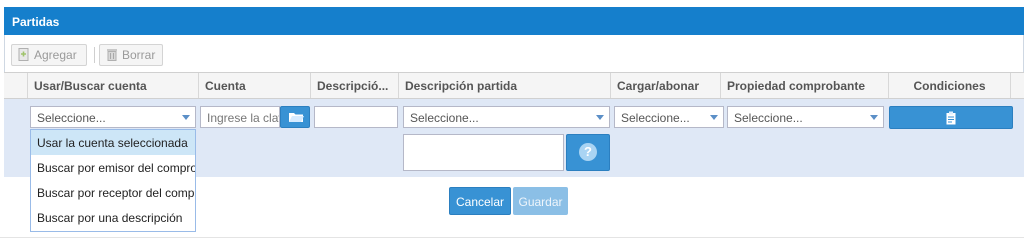  I want to click on add-button-label: Agregar, so click(55, 55).